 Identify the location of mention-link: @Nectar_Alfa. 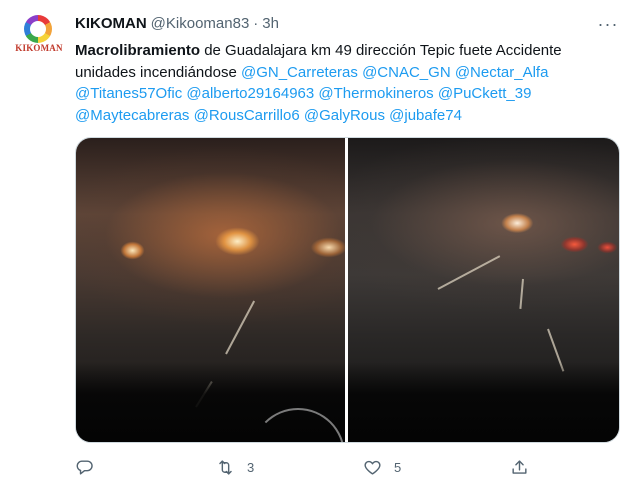
(502, 72).